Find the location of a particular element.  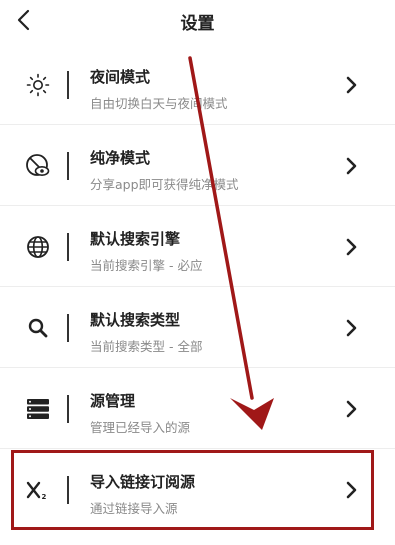

item-title: 默认搜索引擎 is located at coordinates (135, 239).